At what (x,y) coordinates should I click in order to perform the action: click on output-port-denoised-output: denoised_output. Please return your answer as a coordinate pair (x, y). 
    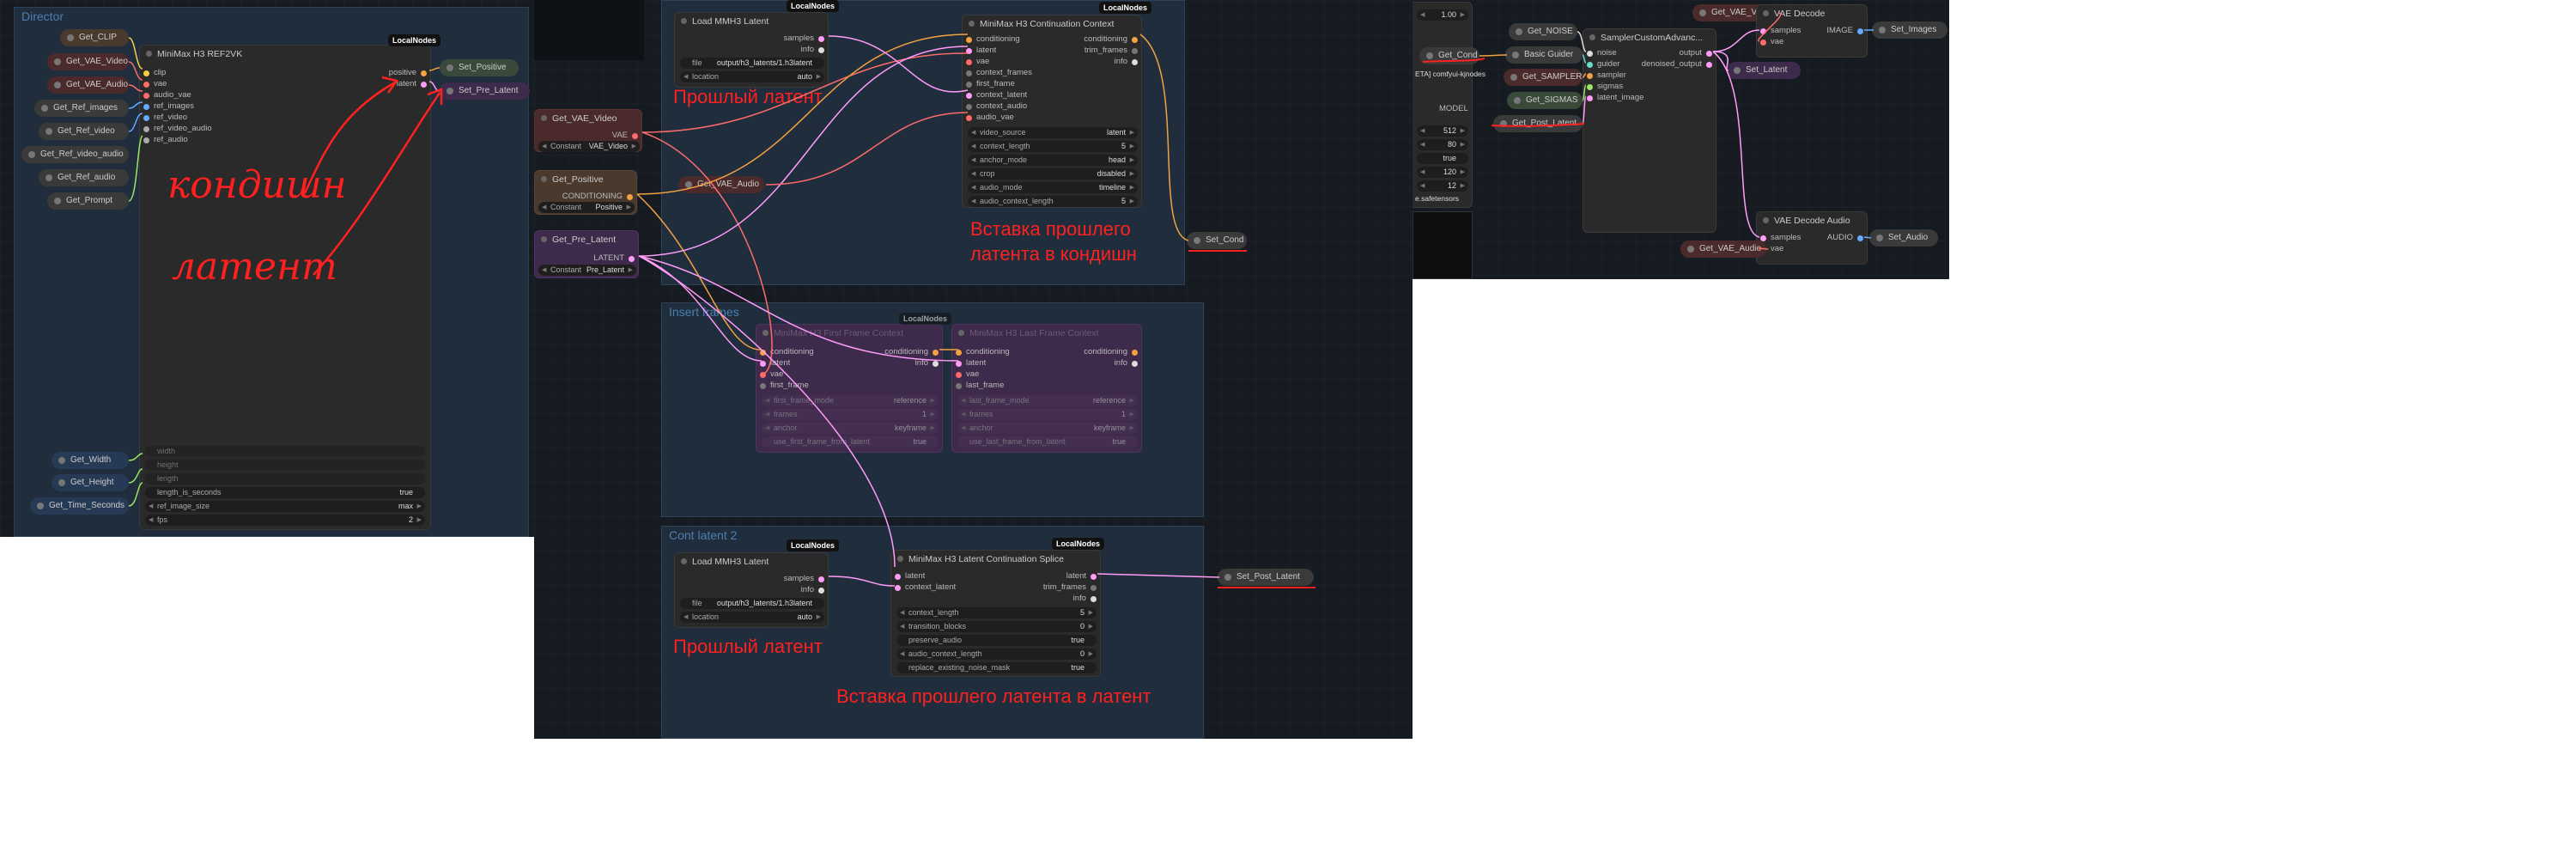
    Looking at the image, I should click on (1677, 64).